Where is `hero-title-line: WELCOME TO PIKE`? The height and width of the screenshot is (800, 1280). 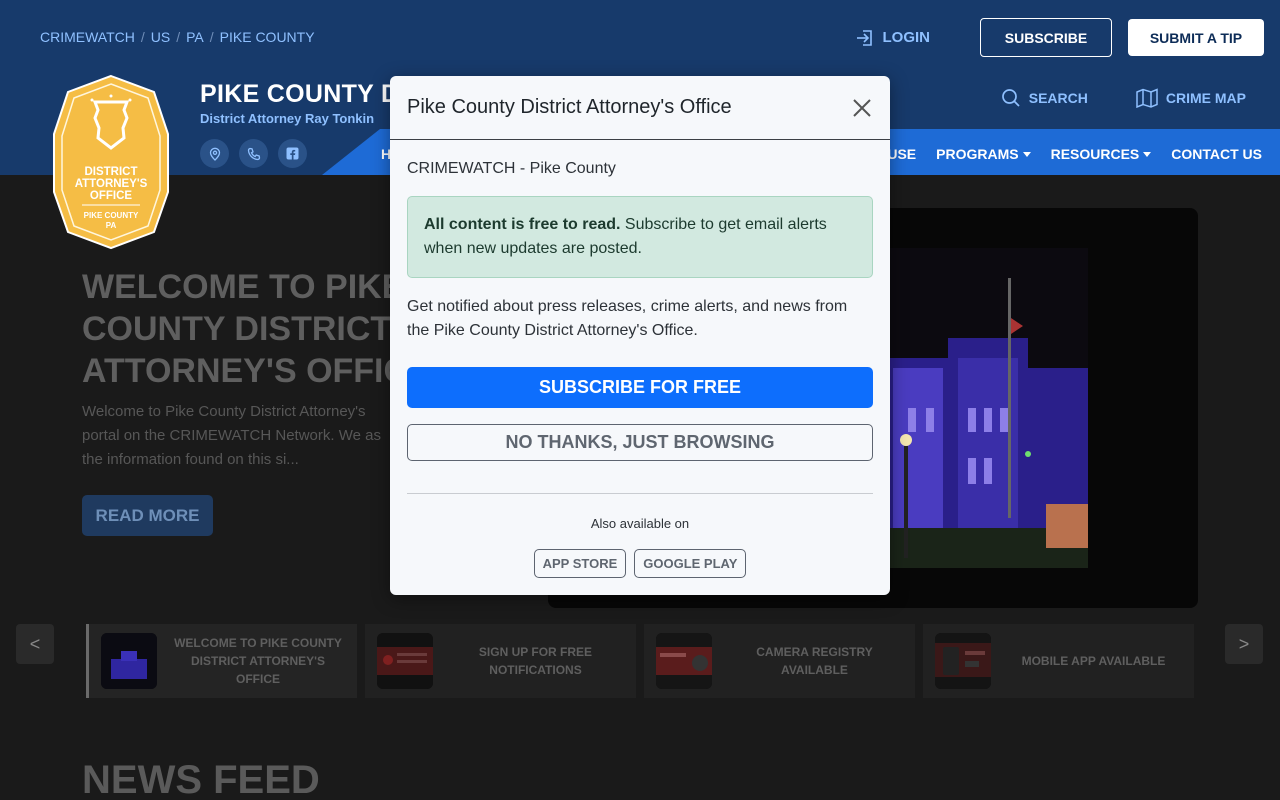 hero-title-line: WELCOME TO PIKE is located at coordinates (243, 287).